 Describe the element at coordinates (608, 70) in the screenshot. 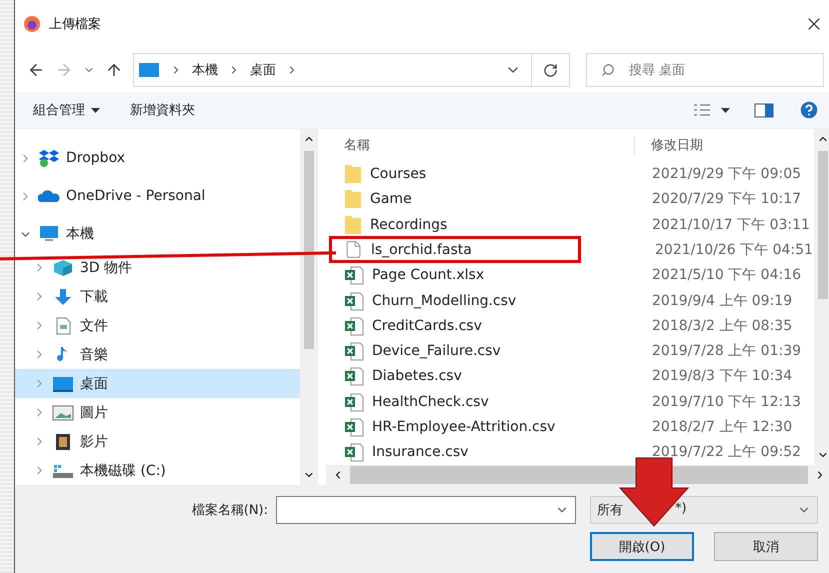

I see `search-icon` at that location.